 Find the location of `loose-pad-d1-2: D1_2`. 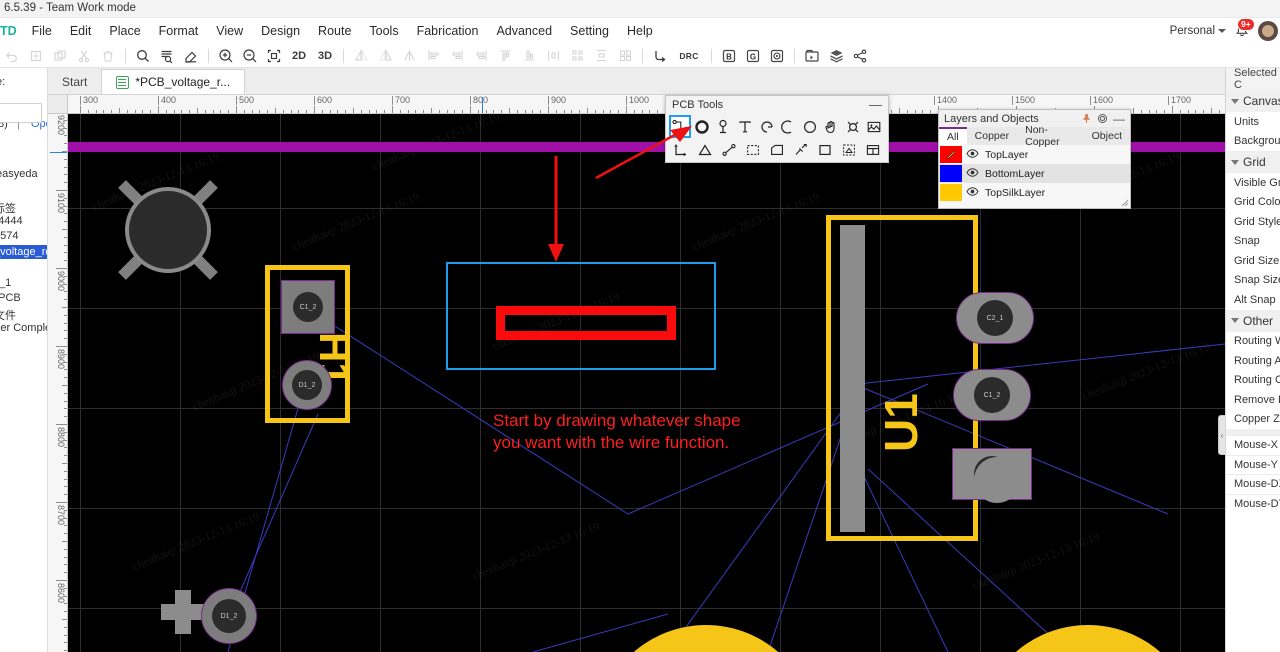

loose-pad-d1-2: D1_2 is located at coordinates (229, 616).